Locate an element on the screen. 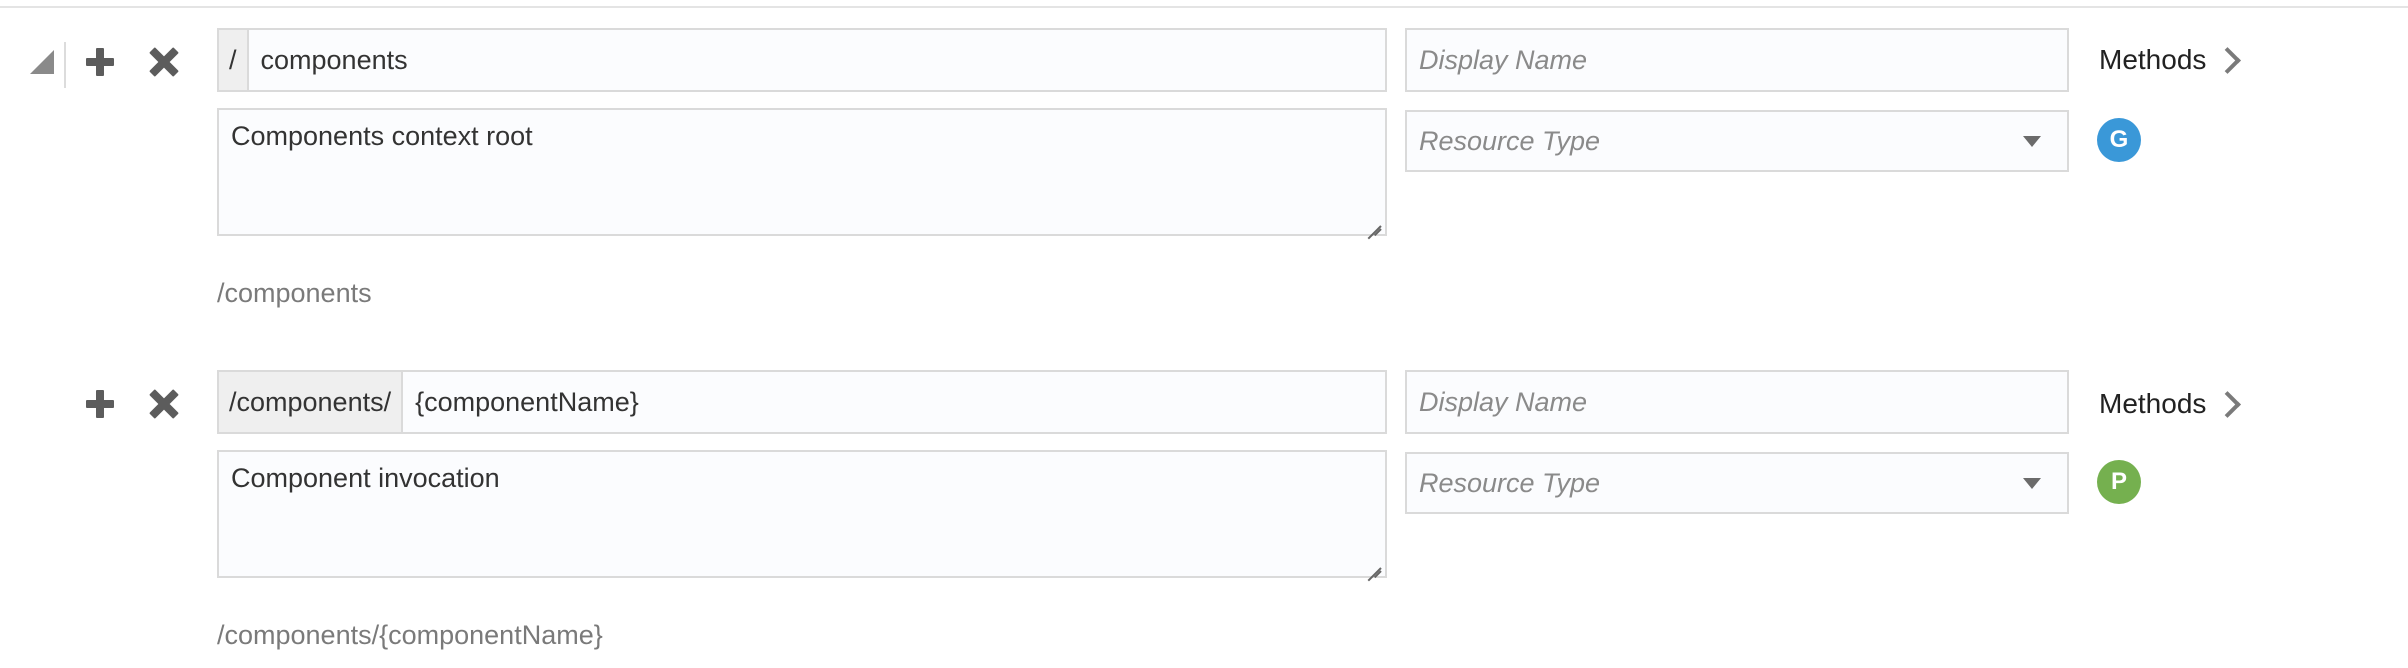  path-prefix: /components/ is located at coordinates (311, 402).